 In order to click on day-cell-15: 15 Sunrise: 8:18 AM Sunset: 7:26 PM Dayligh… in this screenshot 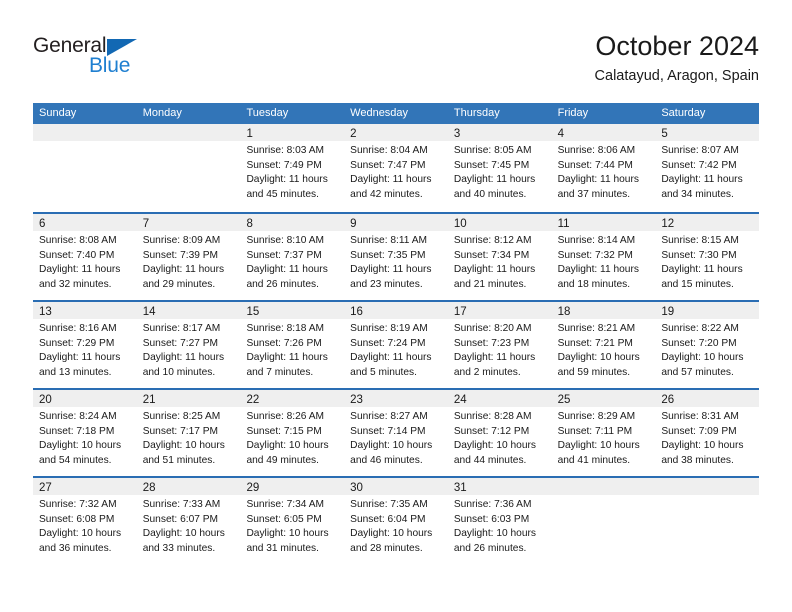, I will do `click(292, 345)`.